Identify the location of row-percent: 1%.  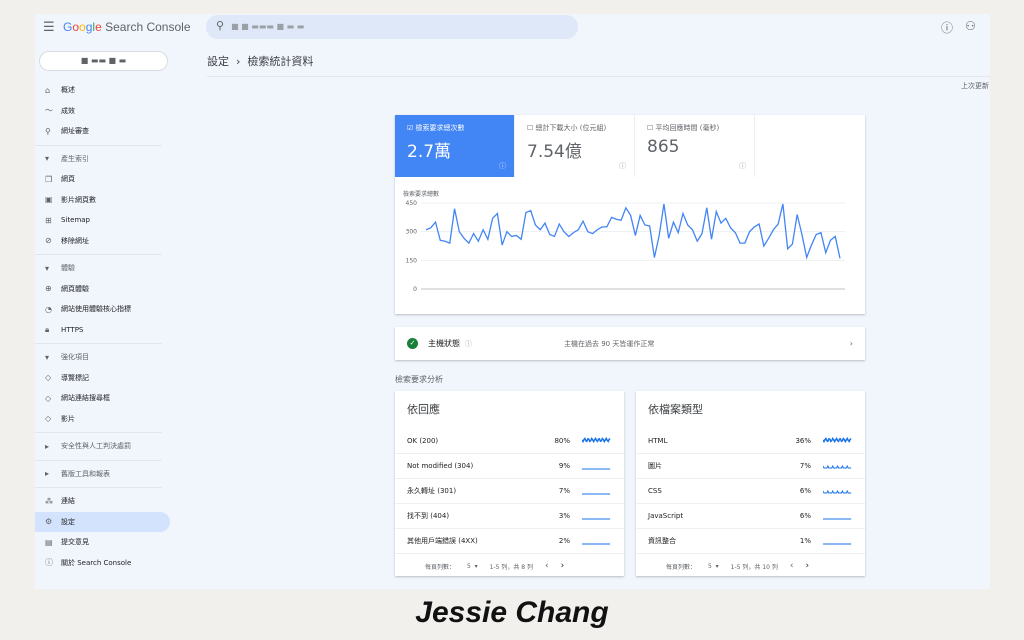
(805, 541).